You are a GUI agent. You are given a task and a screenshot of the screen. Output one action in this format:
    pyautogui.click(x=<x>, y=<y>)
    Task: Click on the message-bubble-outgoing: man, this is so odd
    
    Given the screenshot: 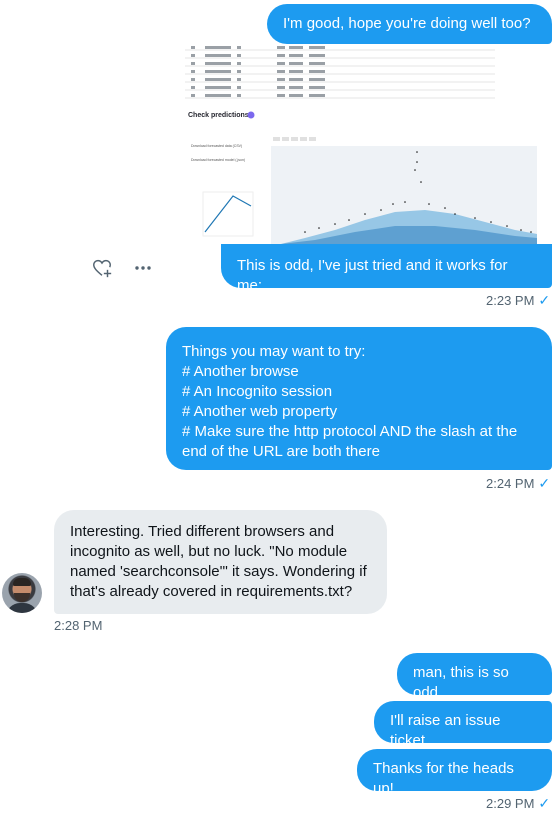 What is the action you would take?
    pyautogui.click(x=474, y=677)
    